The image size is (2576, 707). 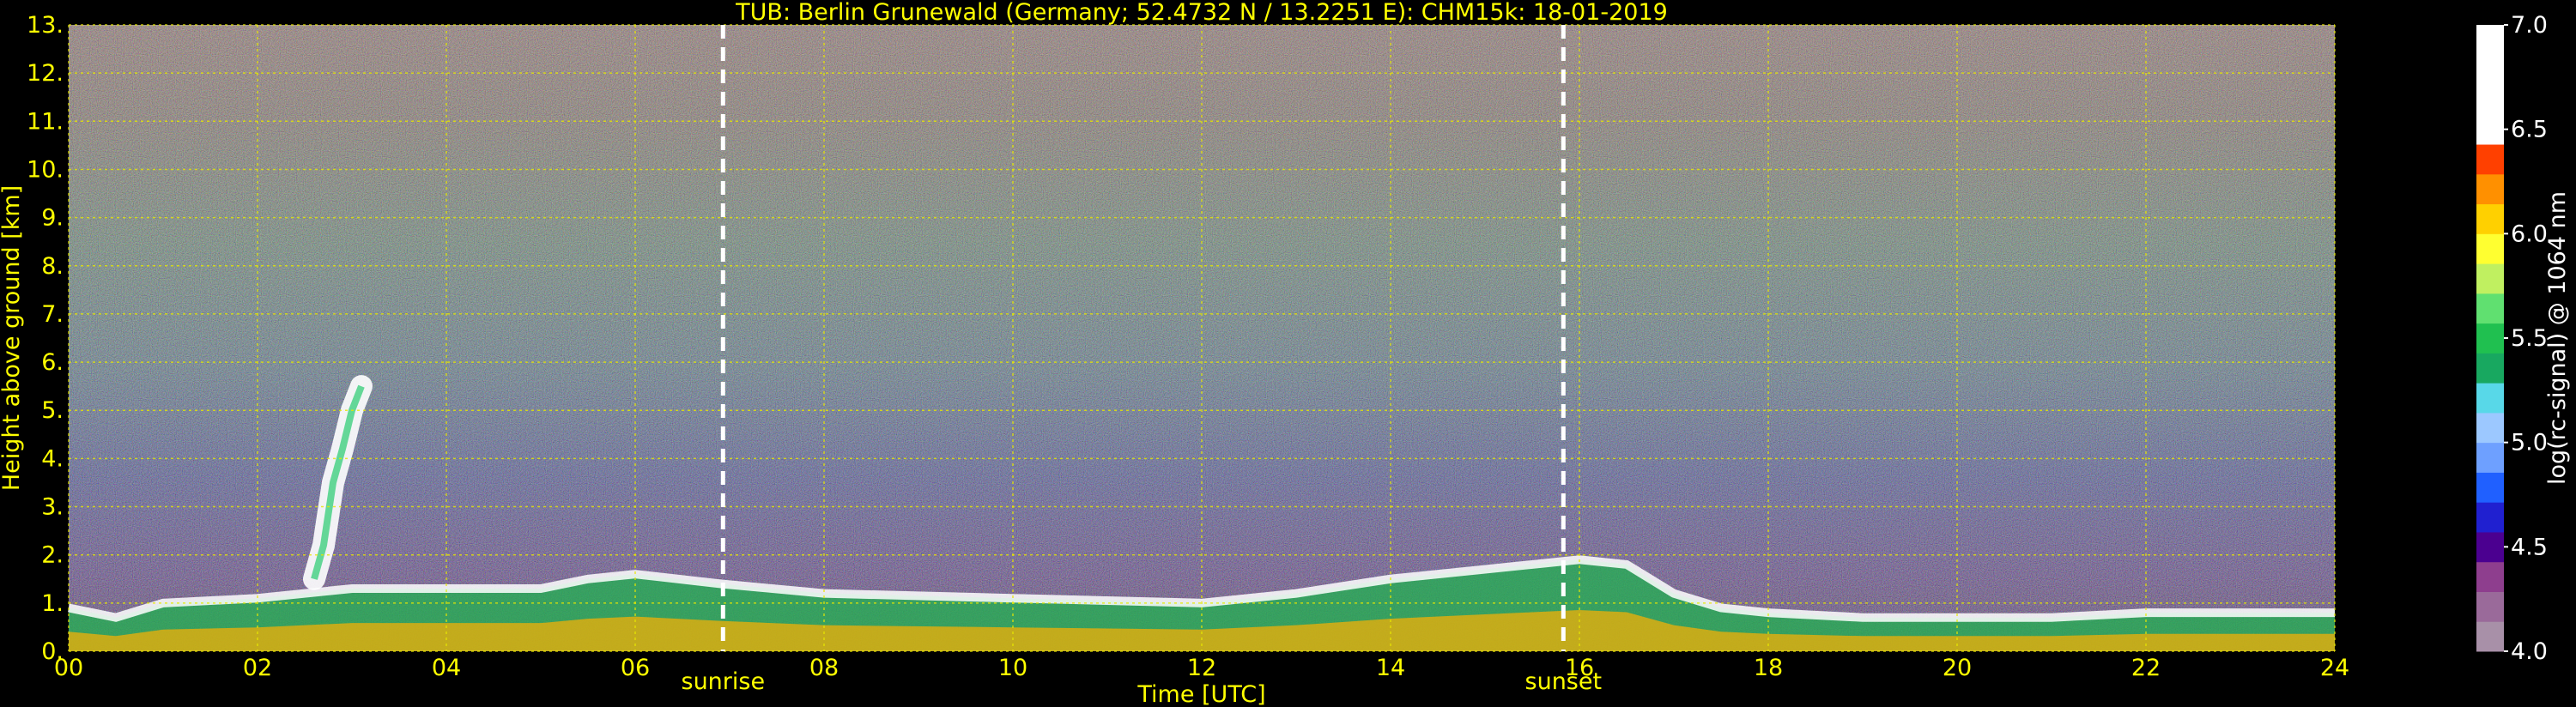 I want to click on colorbar-tick-label: 7.0, so click(x=2529, y=26).